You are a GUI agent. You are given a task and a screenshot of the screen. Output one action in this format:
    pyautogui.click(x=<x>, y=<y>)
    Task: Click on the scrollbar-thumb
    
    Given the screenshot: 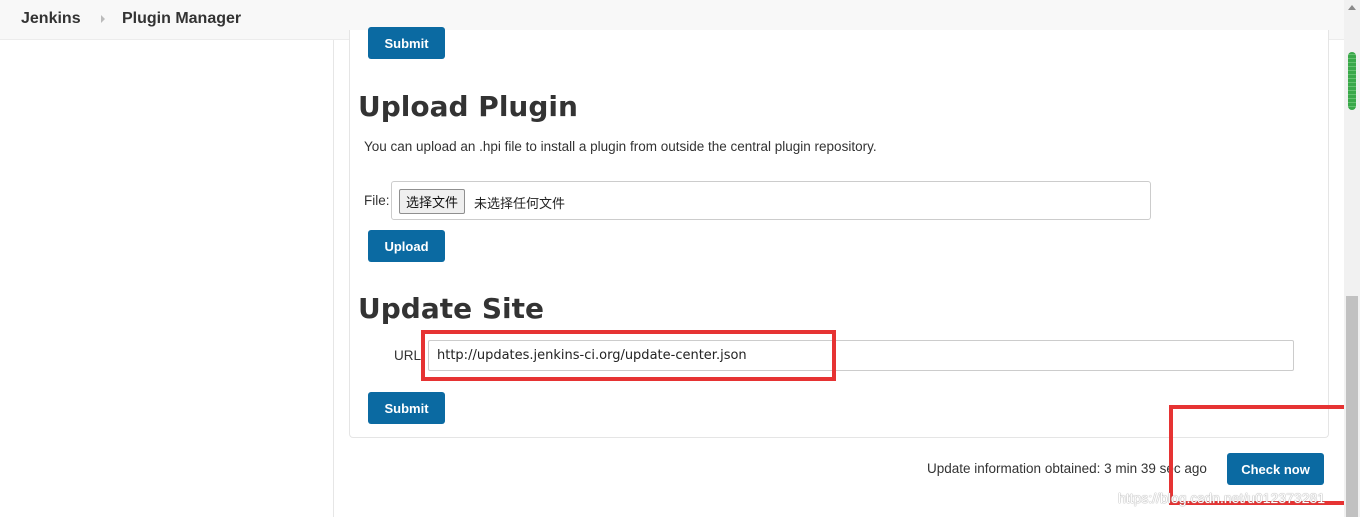 What is the action you would take?
    pyautogui.click(x=1352, y=406)
    